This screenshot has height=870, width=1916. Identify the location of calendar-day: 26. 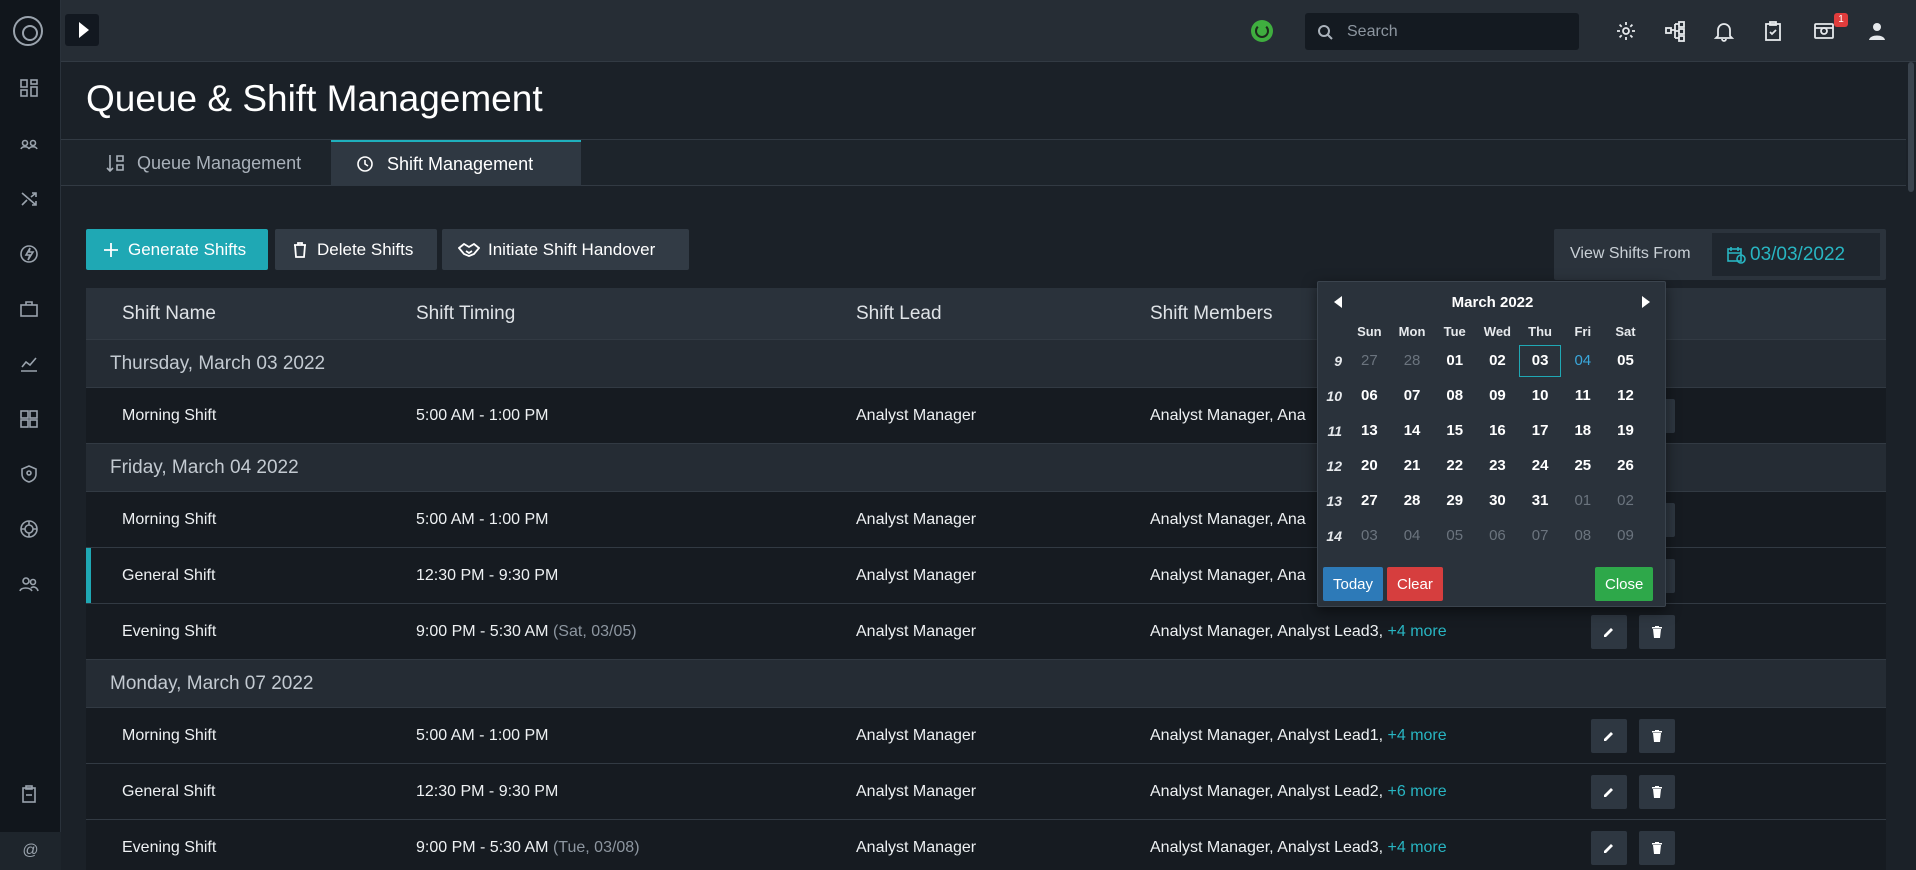
(1625, 466).